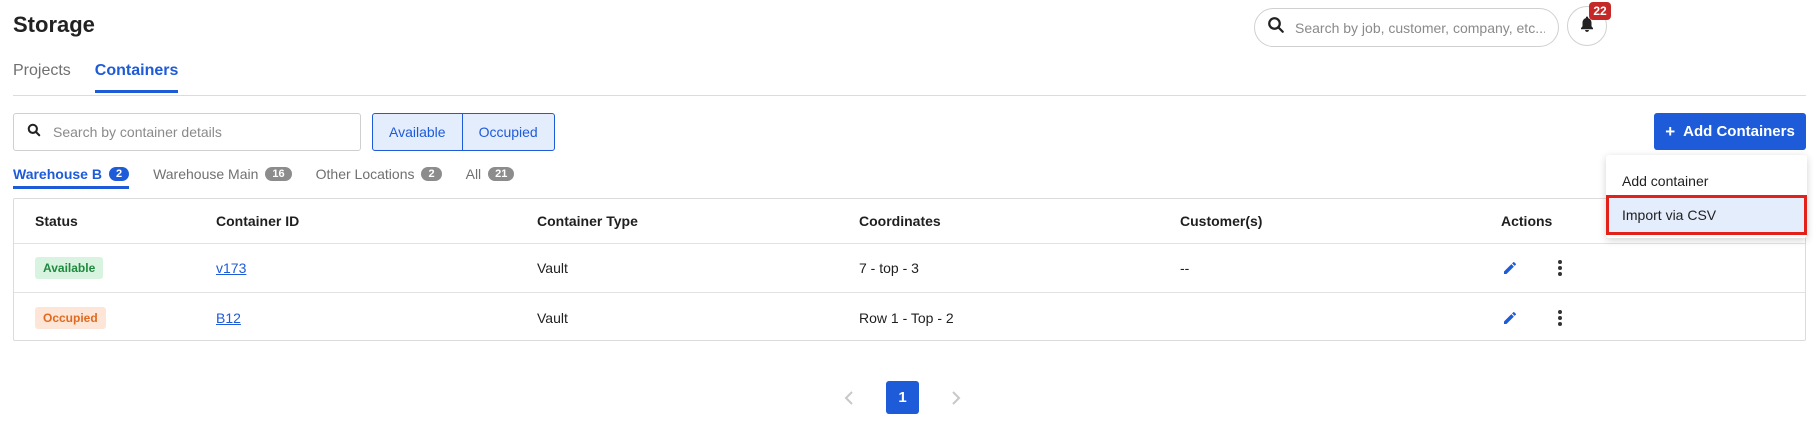 The height and width of the screenshot is (428, 1820). Describe the element at coordinates (203, 132) in the screenshot. I see `container-search-input` at that location.